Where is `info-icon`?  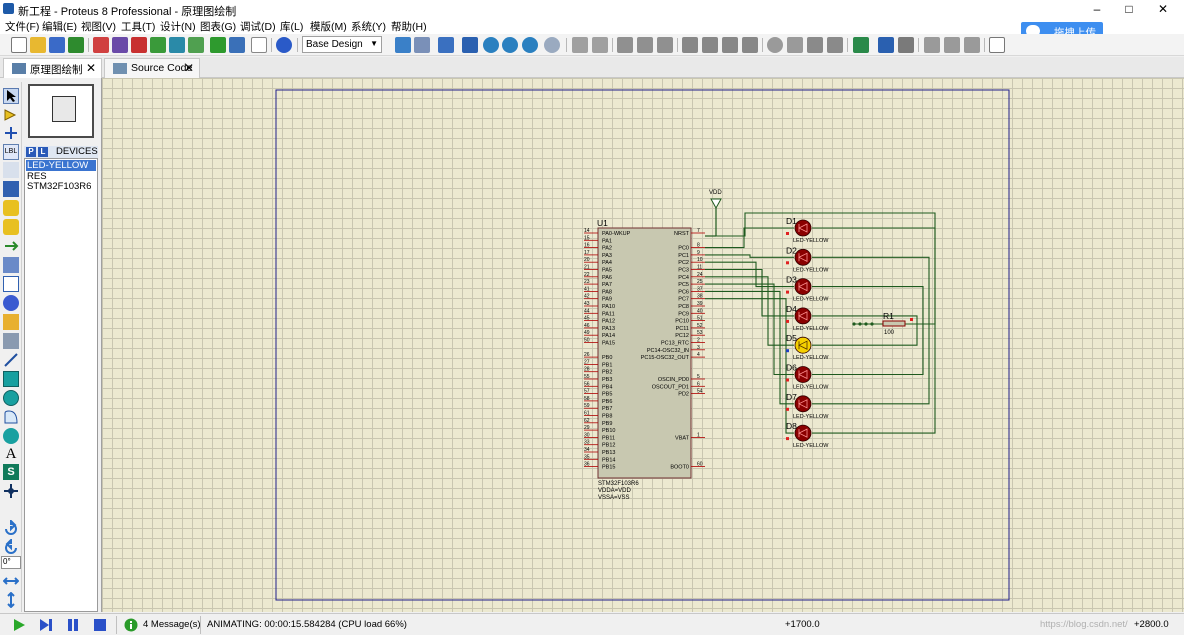 info-icon is located at coordinates (131, 625).